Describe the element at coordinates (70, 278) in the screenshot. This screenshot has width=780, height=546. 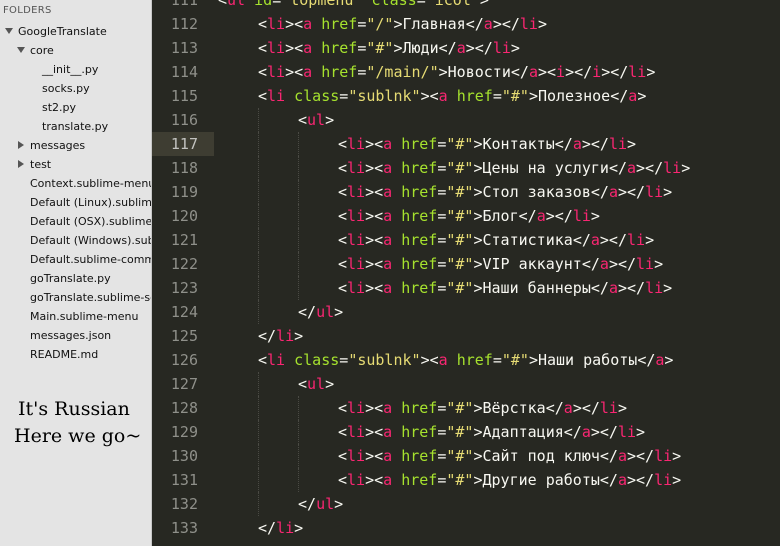
I see `tree-file-item: goTranslate.py` at that location.